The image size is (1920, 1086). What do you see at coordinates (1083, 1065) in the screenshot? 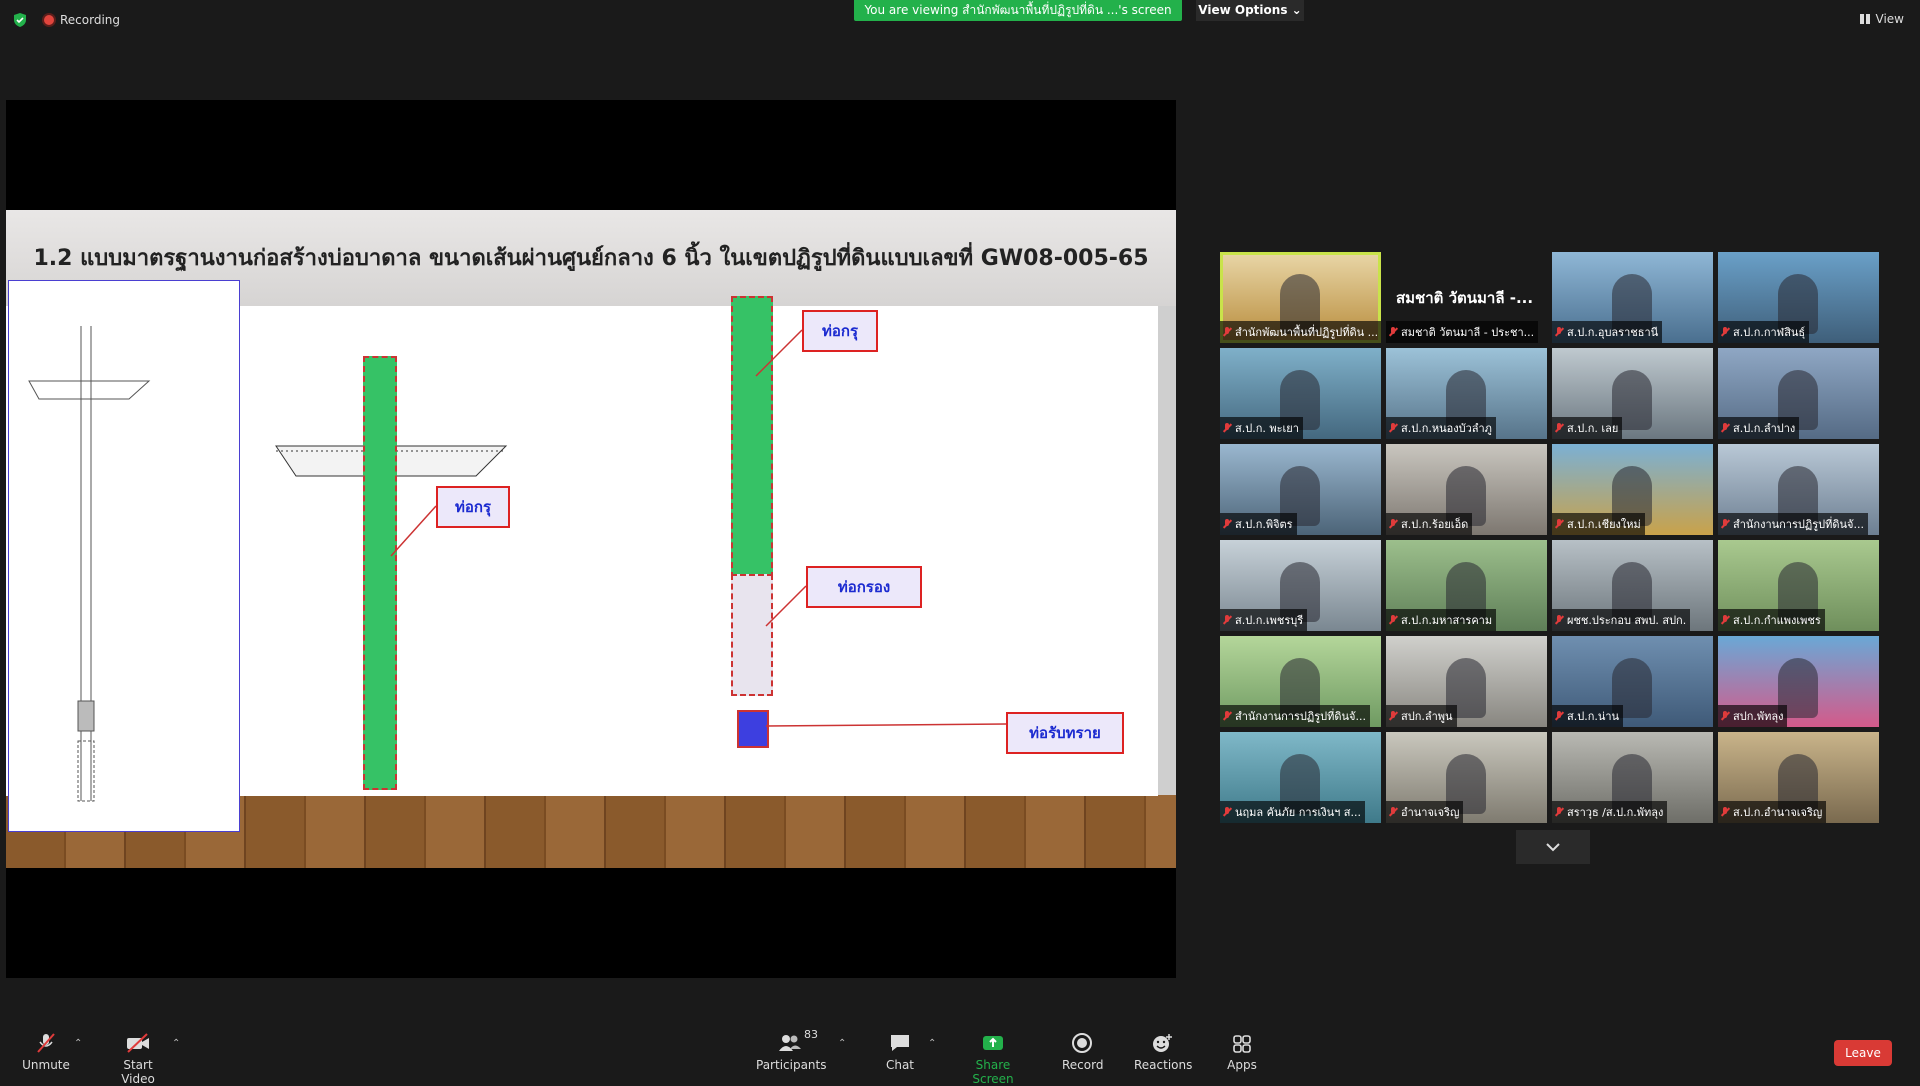
I see `record-label: Record` at bounding box center [1083, 1065].